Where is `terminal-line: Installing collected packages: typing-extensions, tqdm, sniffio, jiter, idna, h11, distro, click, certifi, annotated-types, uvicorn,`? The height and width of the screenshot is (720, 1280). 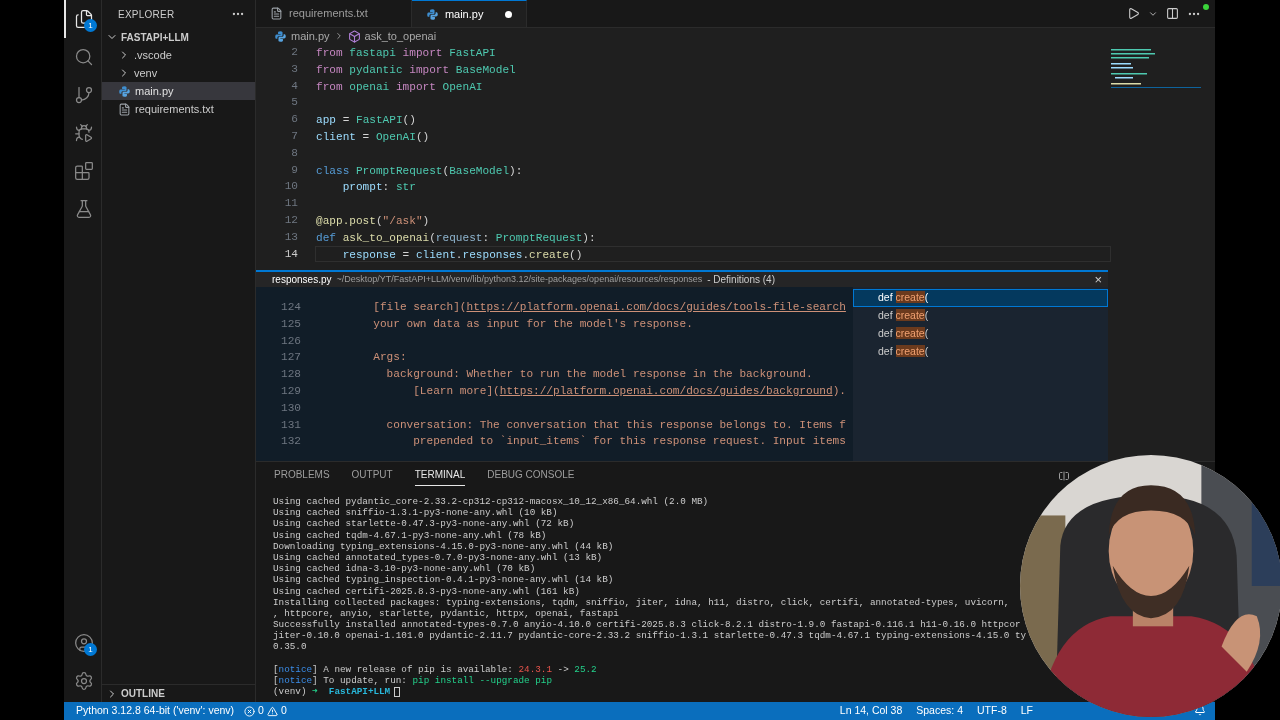
terminal-line: Installing collected packages: typing-extensions, tqdm, sniffio, jiter, idna, h11, distro, click, certifi, annotated-types, uvicorn, is located at coordinates (641, 602).